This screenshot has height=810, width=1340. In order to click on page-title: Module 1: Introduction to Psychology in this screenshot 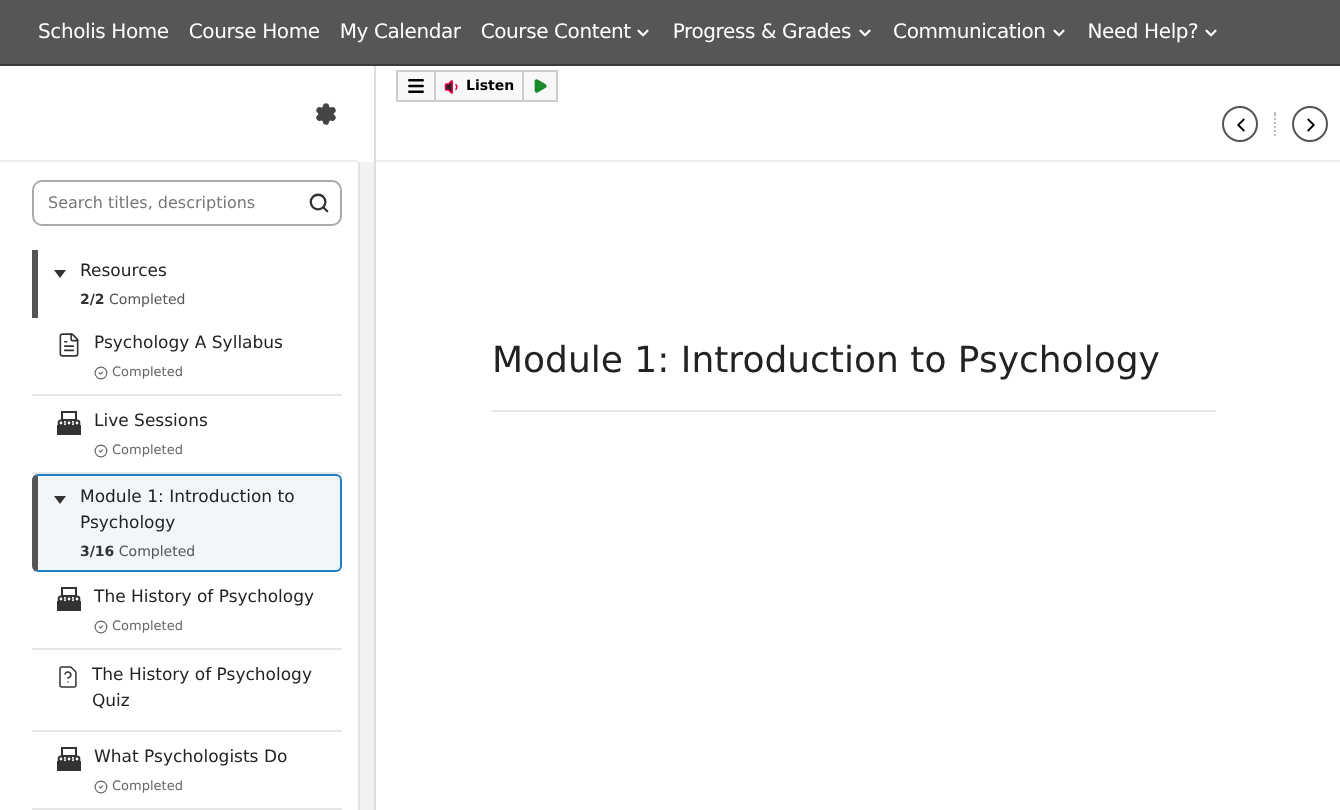, I will do `click(827, 362)`.